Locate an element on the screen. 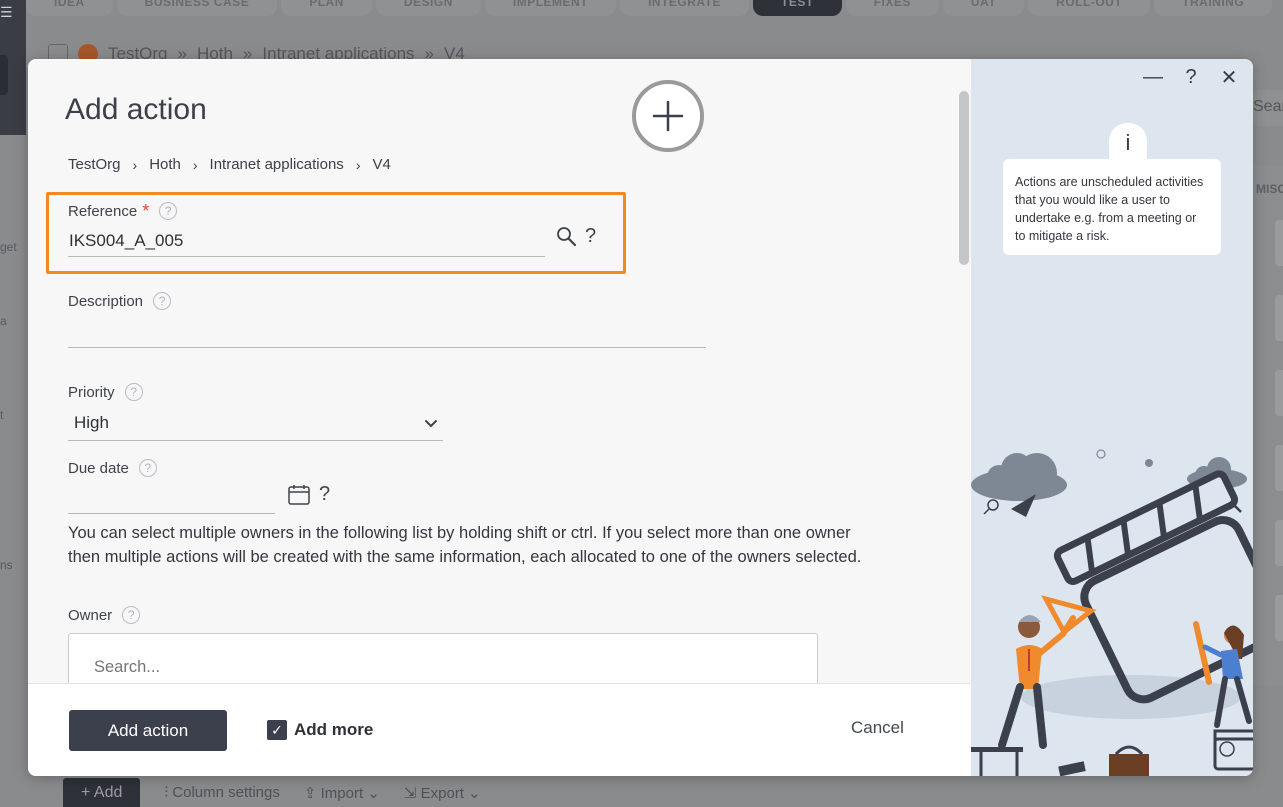  background-search: Search is located at coordinates (1268, 108).